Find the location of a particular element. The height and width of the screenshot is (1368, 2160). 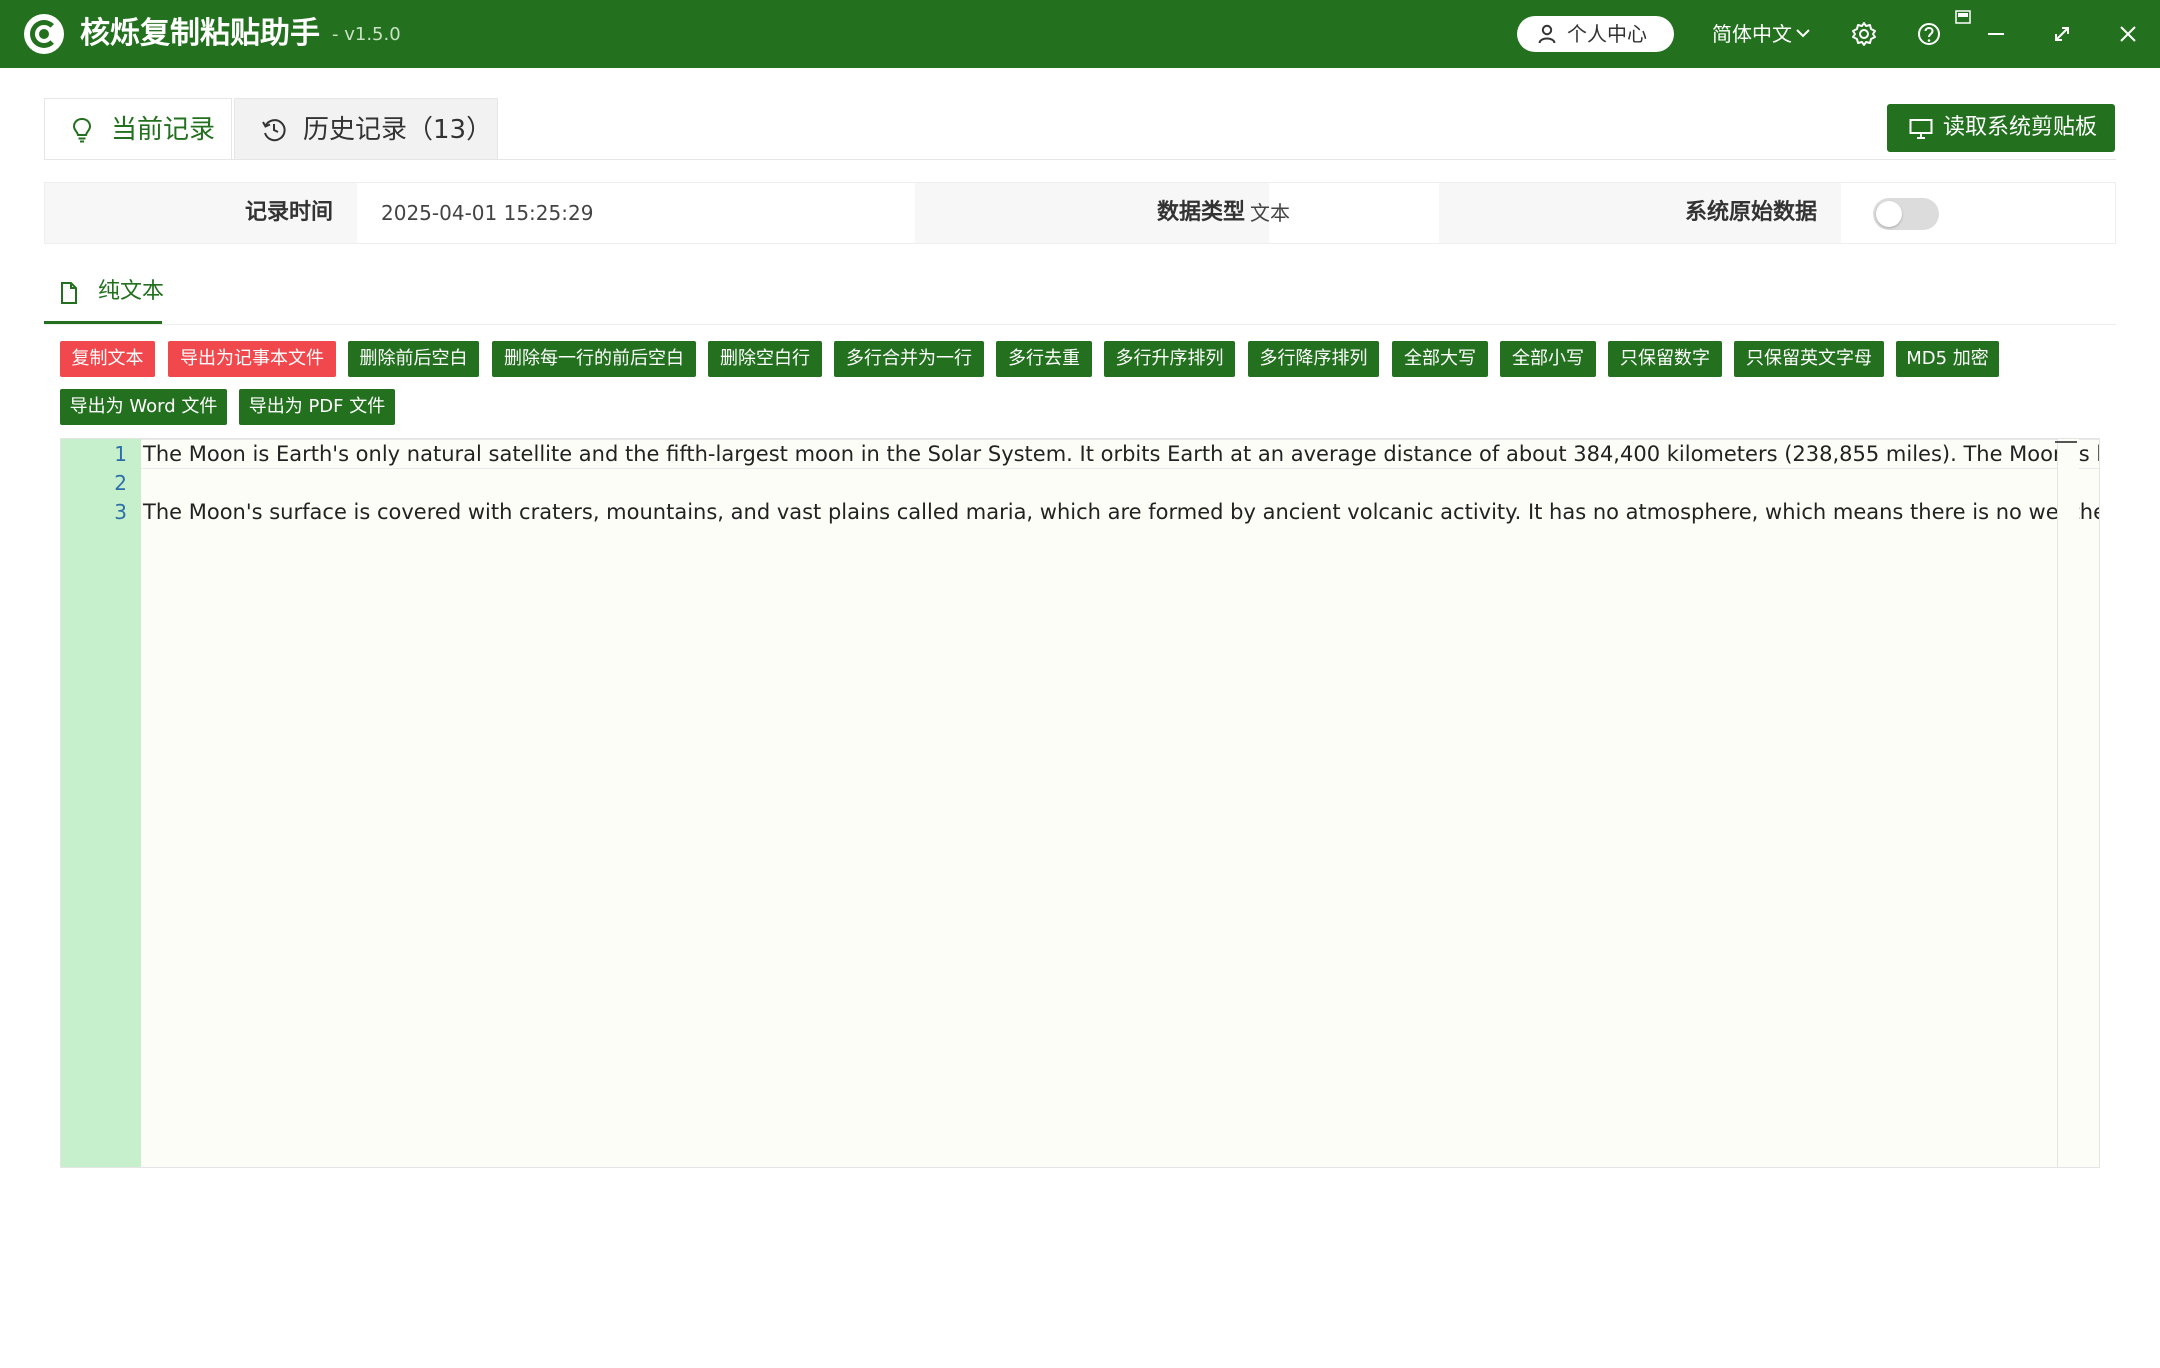

trim-each-line-button: 删除每一行的前后空白 is located at coordinates (594, 359).